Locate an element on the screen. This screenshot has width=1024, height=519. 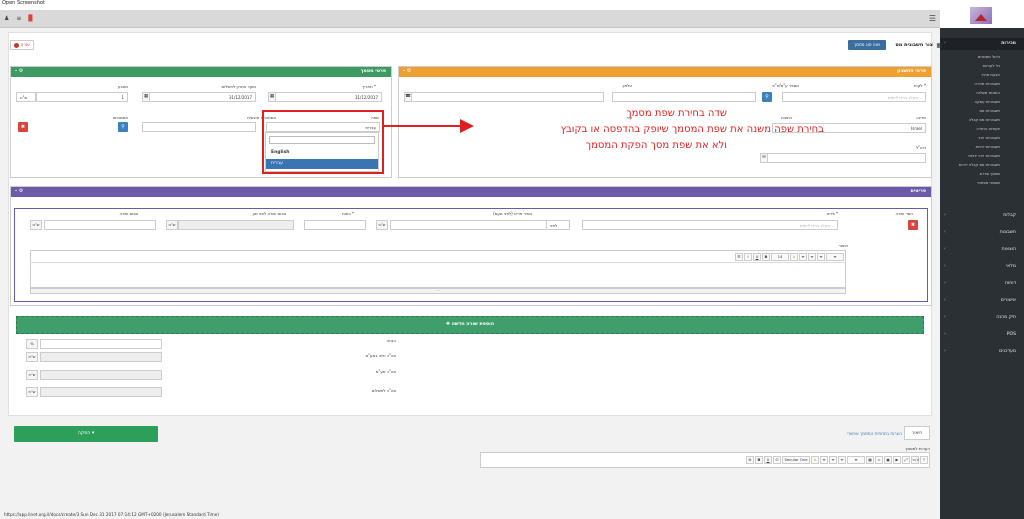
sidebar-item-receipts: ‹ קבלות is located at coordinates (982, 216).